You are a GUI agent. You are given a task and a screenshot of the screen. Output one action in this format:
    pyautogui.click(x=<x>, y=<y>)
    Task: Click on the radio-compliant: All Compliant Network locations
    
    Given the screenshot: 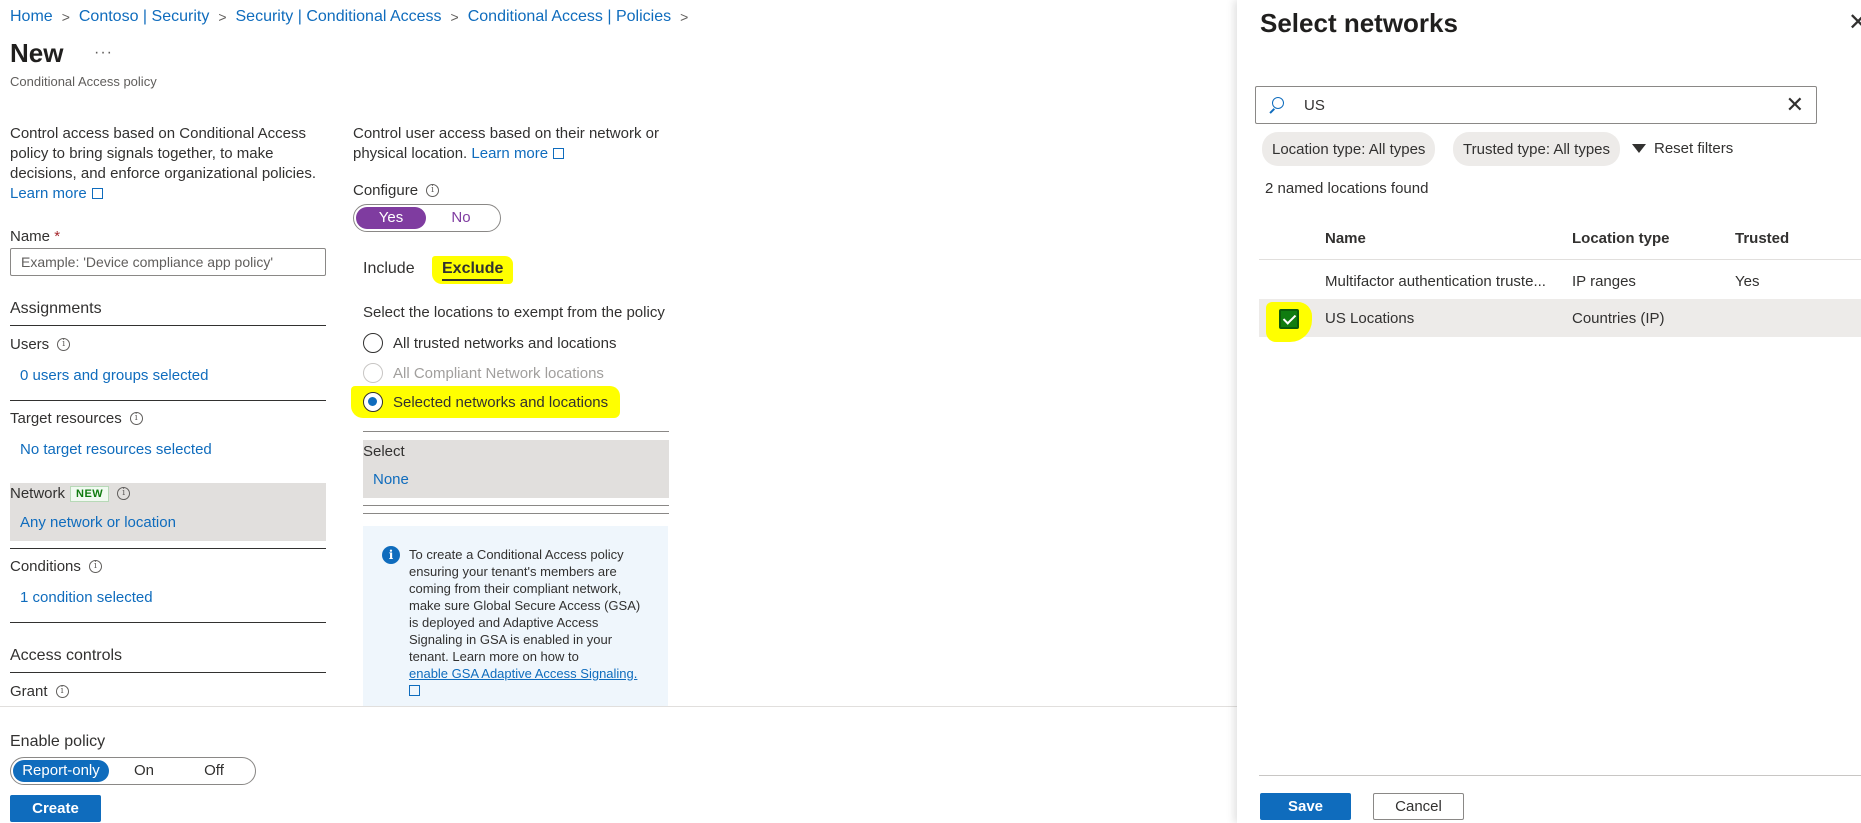 What is the action you would take?
    pyautogui.click(x=483, y=373)
    